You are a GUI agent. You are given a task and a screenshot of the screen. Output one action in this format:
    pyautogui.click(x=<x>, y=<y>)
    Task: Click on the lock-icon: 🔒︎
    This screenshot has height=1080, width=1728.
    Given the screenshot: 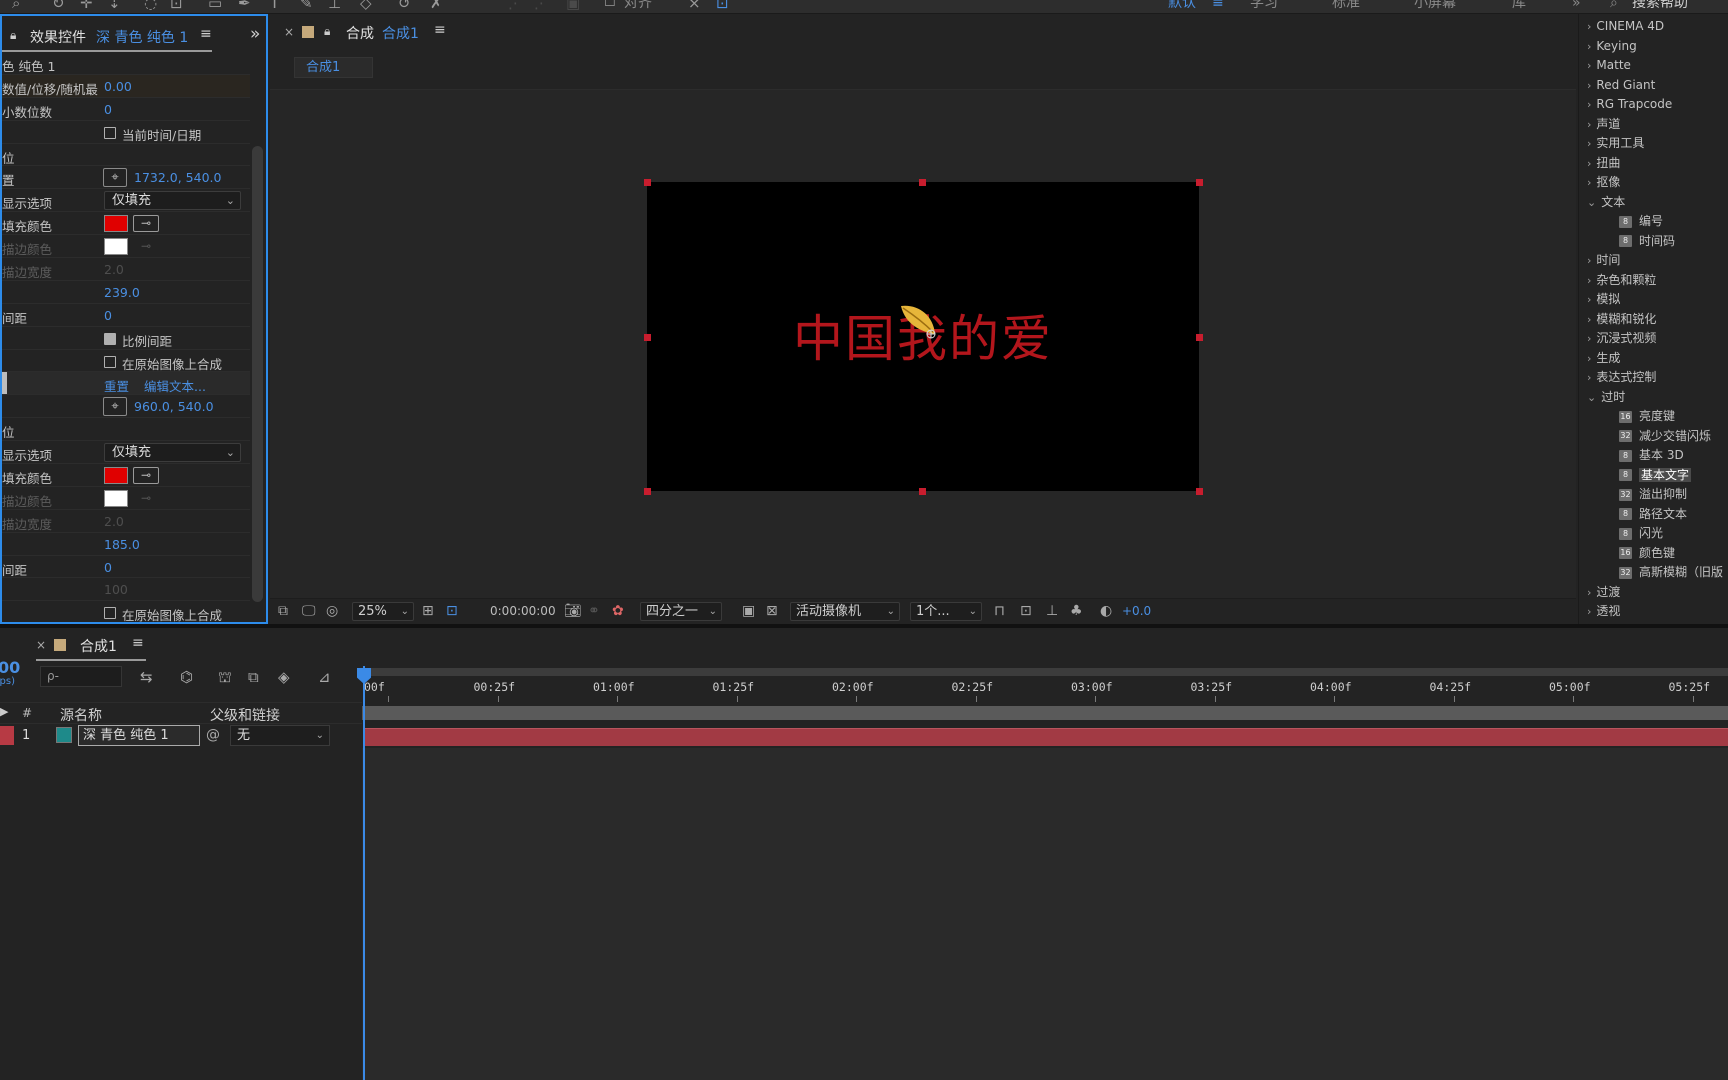 What is the action you would take?
    pyautogui.click(x=327, y=31)
    